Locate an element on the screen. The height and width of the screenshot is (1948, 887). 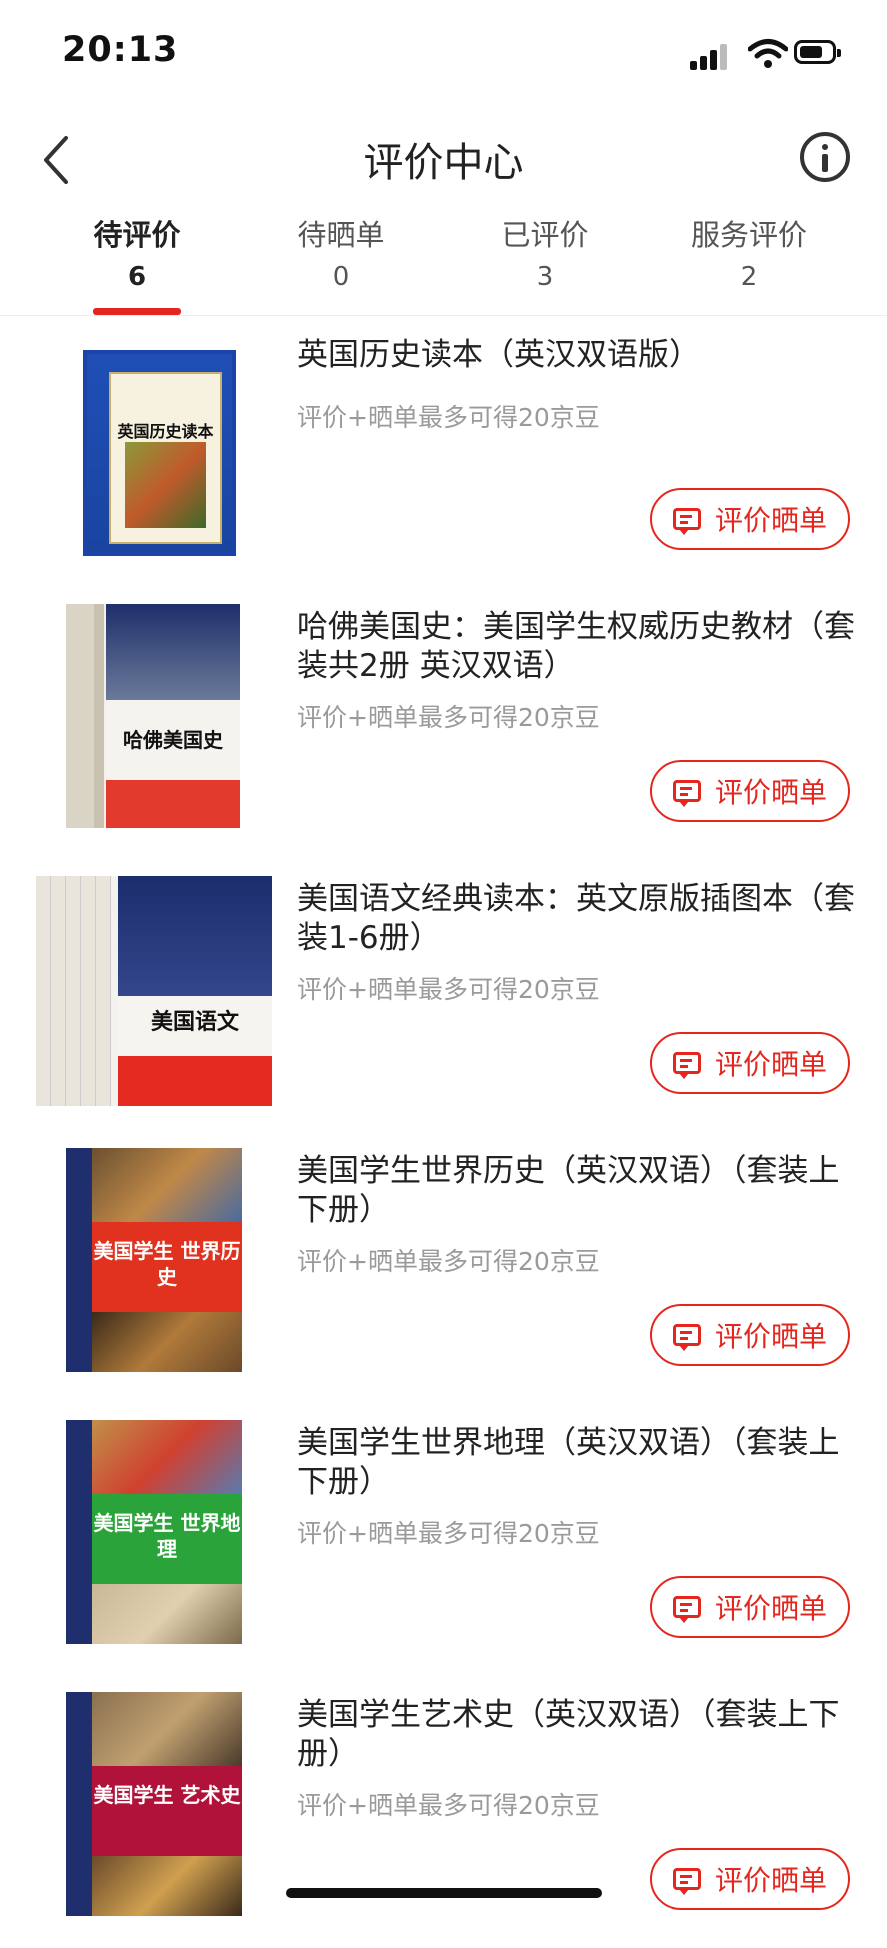
product-title: 美国学生世界地理（英汉双语）（套装上下册） is located at coordinates (577, 1463).